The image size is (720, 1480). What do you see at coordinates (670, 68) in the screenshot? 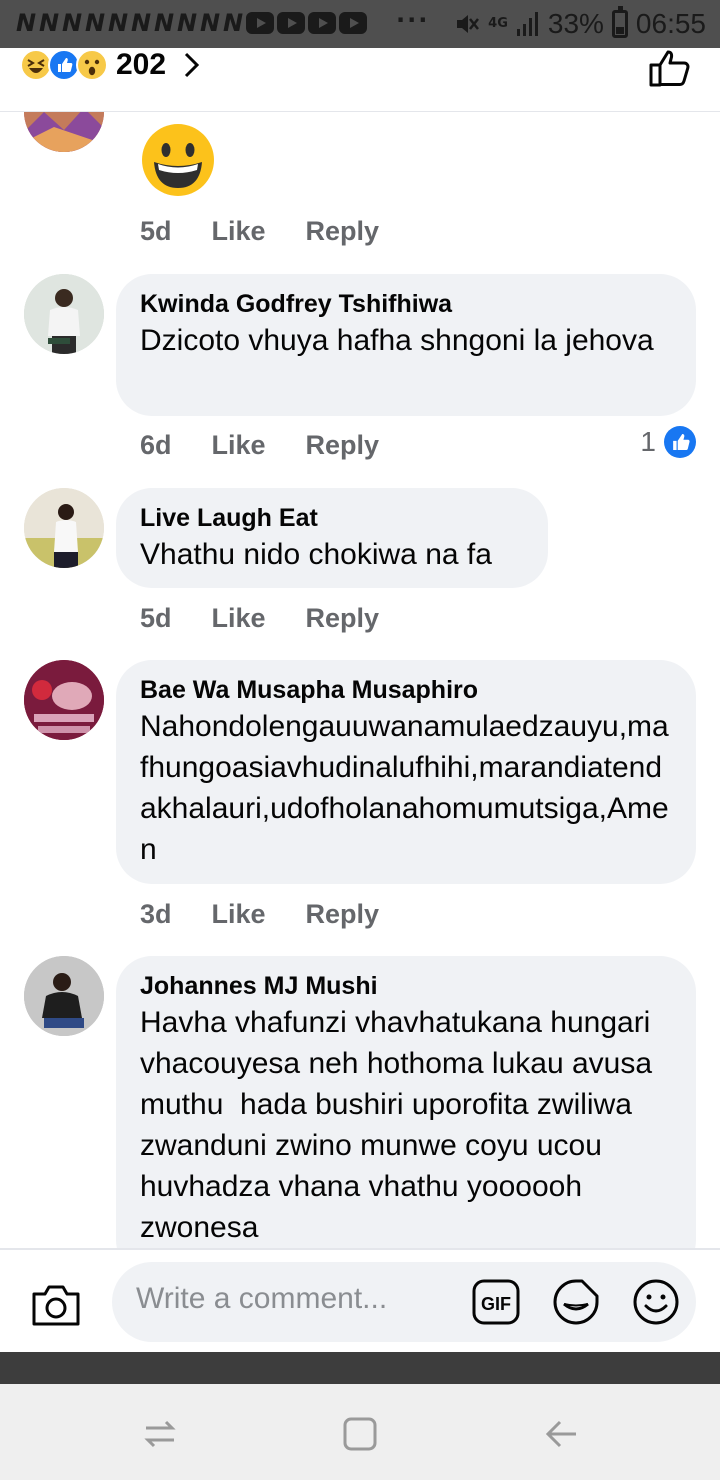
I see `like-thumb-icon` at bounding box center [670, 68].